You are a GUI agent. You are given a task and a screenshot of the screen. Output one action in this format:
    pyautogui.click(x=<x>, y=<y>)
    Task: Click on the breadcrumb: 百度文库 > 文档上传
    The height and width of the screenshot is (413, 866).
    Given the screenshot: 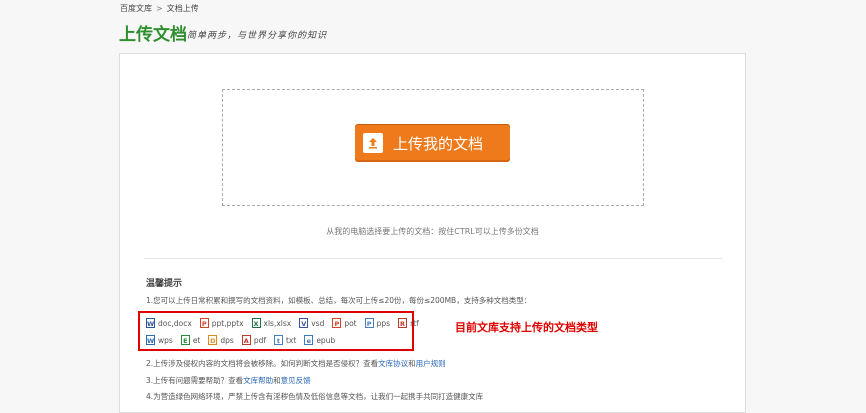 What is the action you would take?
    pyautogui.click(x=159, y=8)
    